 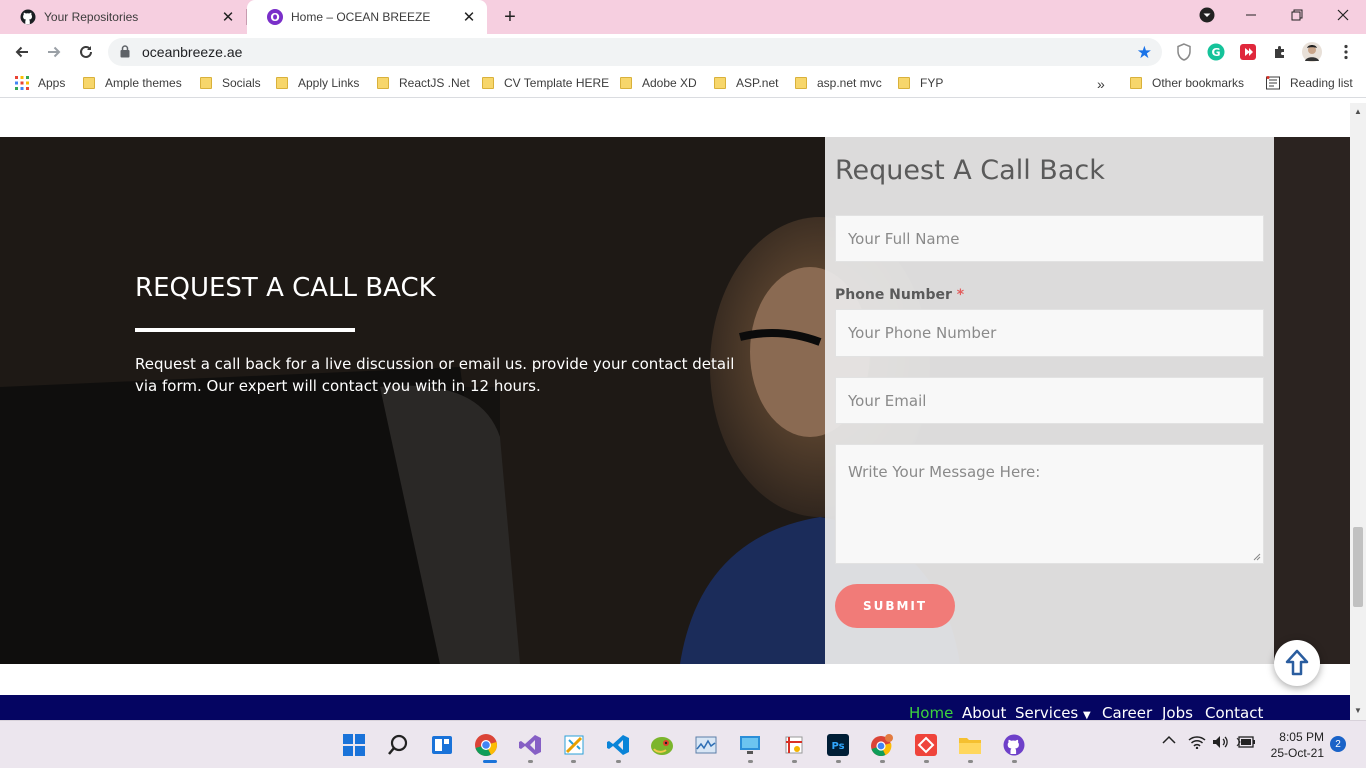 What do you see at coordinates (1087, 715) in the screenshot?
I see `chevron-down-icon: ▼` at bounding box center [1087, 715].